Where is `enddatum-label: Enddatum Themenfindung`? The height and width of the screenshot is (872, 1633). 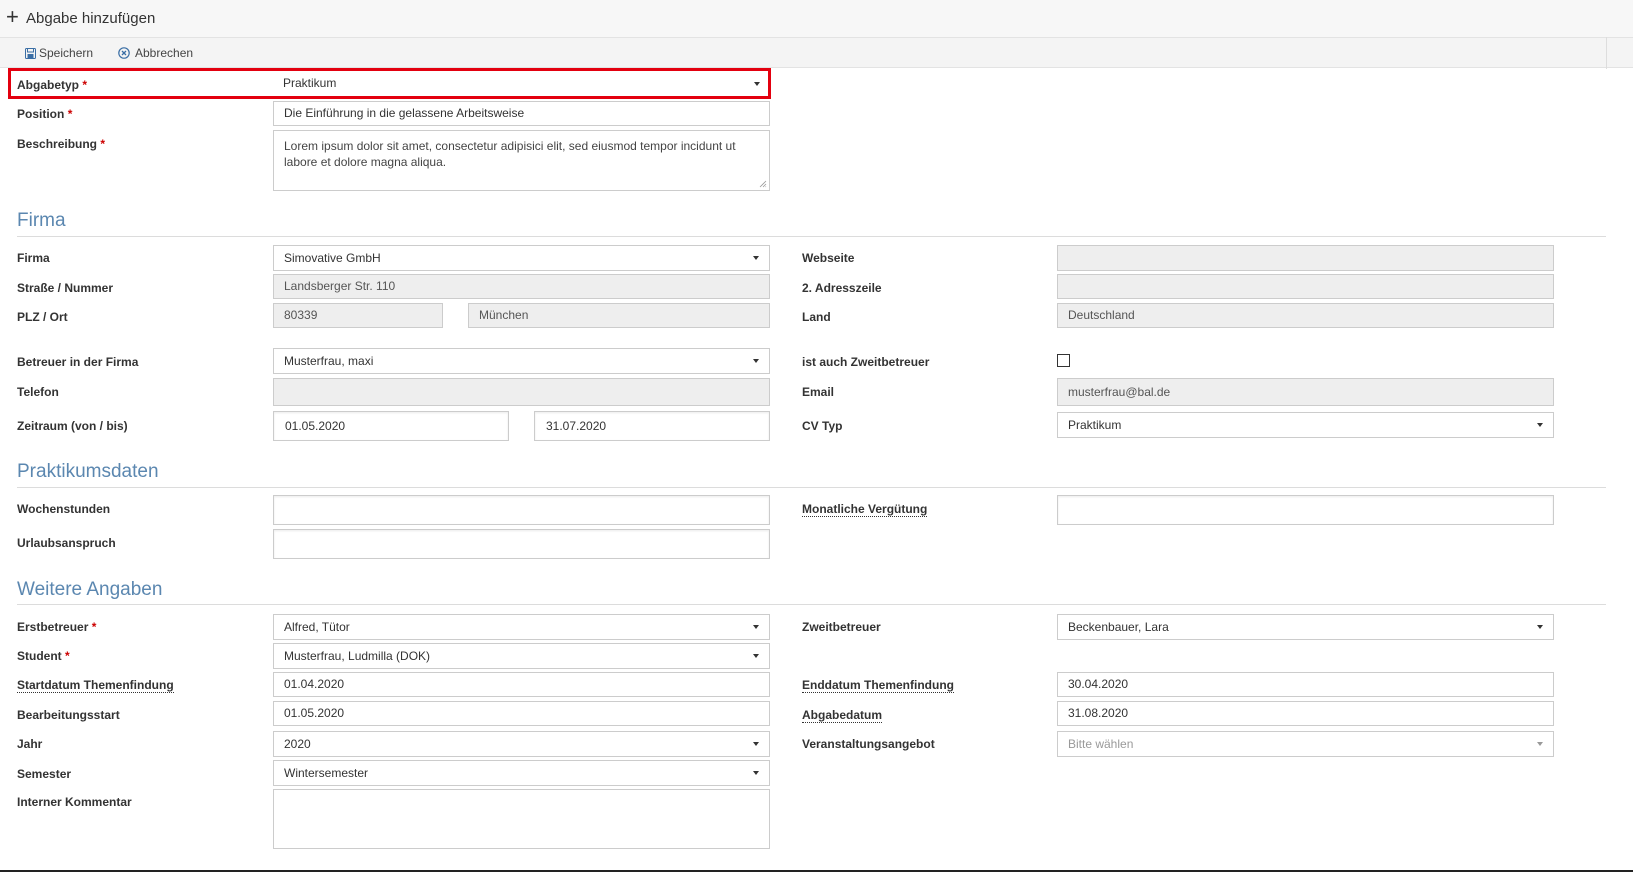
enddatum-label: Enddatum Themenfindung is located at coordinates (878, 685).